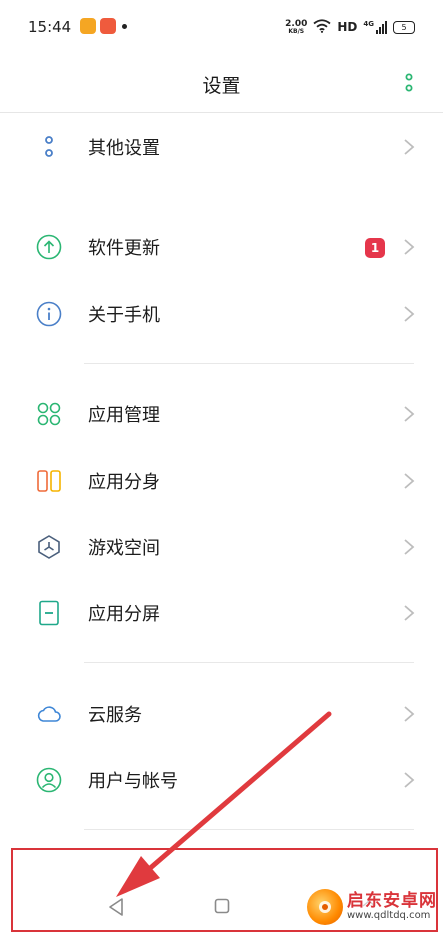 Image resolution: width=443 pixels, height=933 pixels. What do you see at coordinates (124, 148) in the screenshot?
I see `settings-row-label: 其他设置` at bounding box center [124, 148].